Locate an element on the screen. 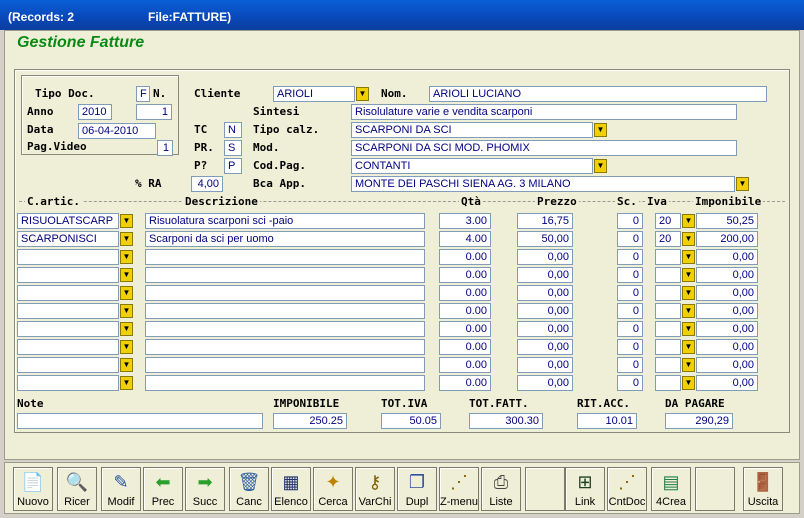  data-field: 06-04-2010 is located at coordinates (117, 131).